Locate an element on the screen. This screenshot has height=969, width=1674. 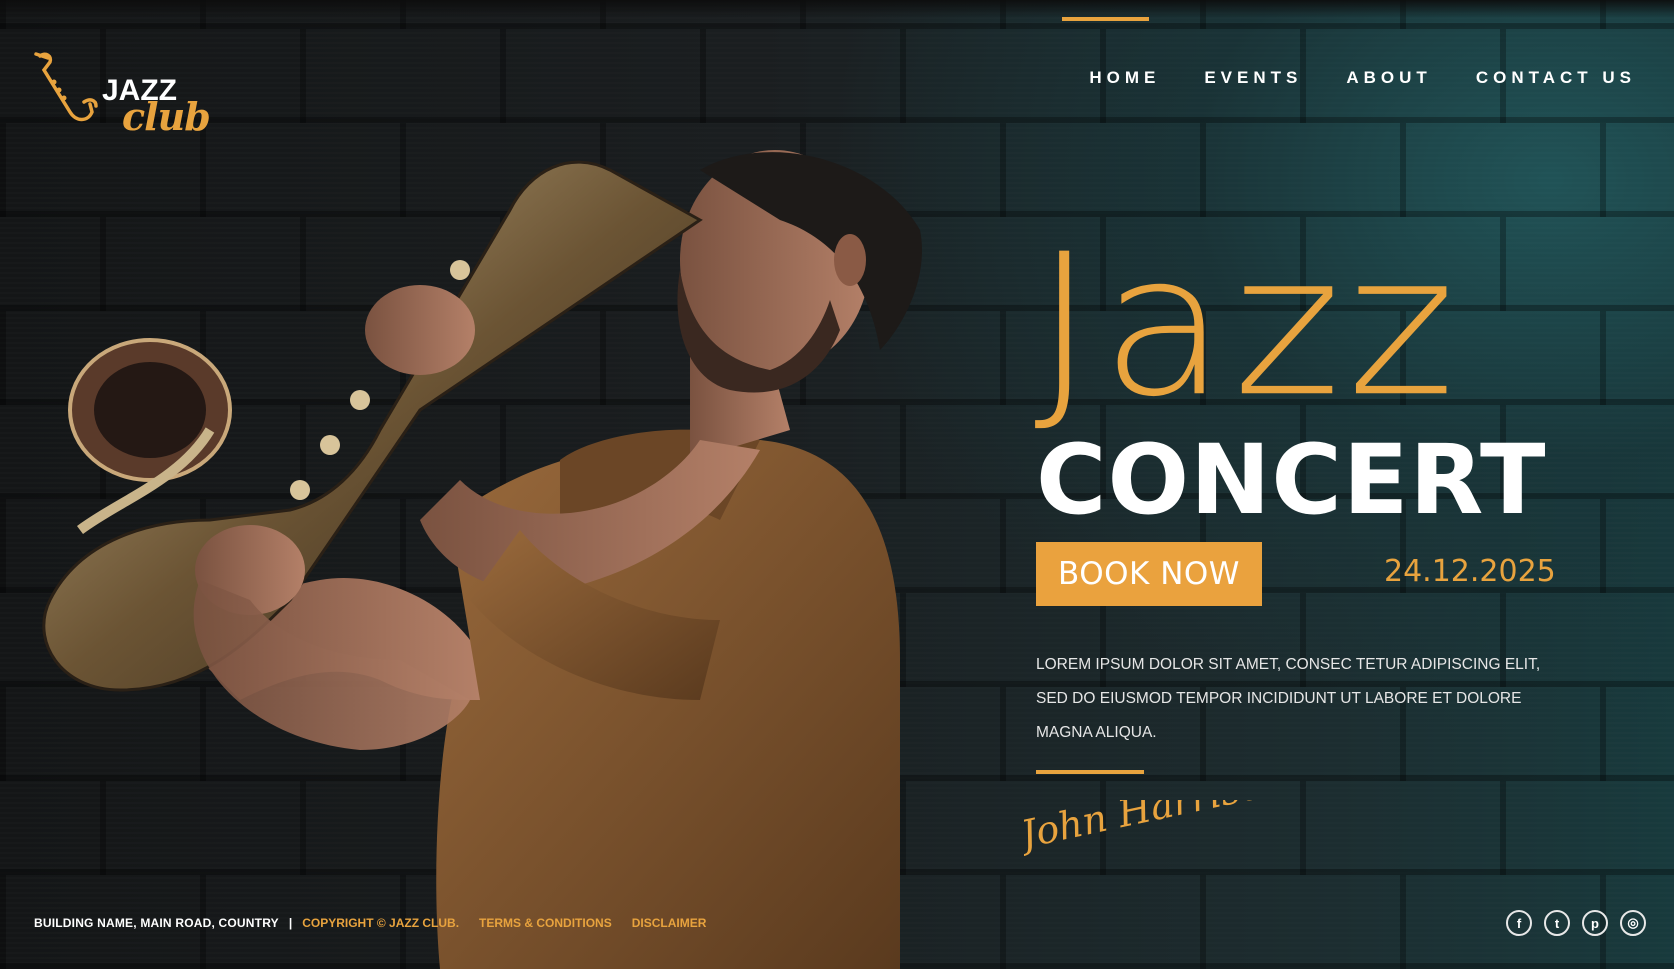
top-shade is located at coordinates (837, 9).